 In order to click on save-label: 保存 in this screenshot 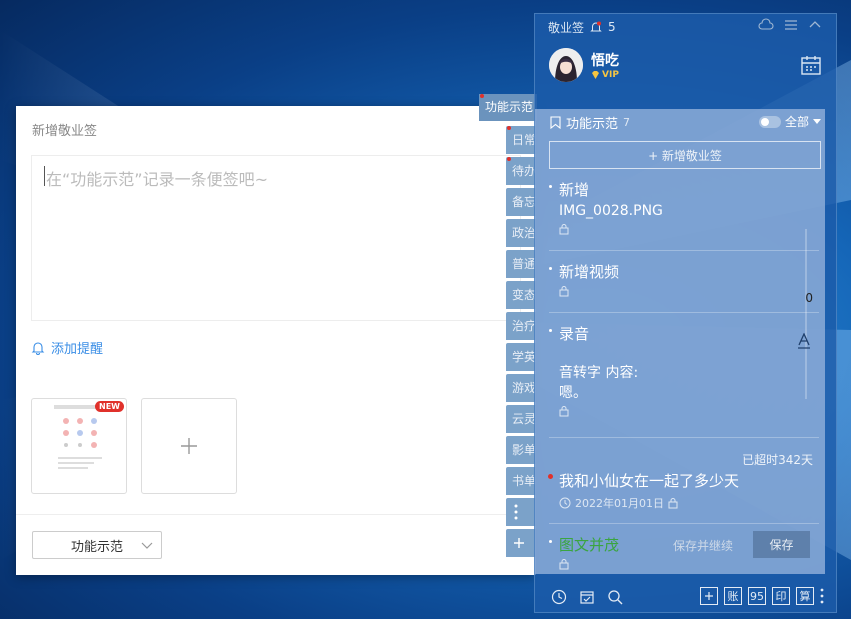, I will do `click(781, 545)`.